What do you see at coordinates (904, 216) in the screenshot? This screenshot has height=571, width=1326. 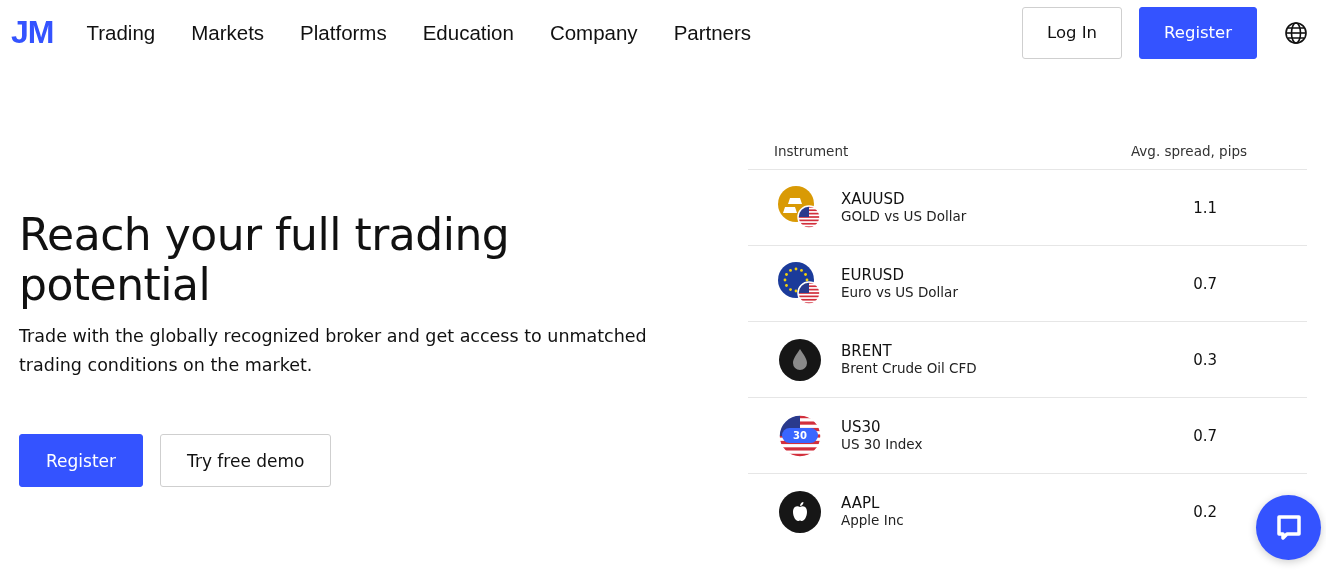 I see `instrument-name: GOLD vs US Dollar` at bounding box center [904, 216].